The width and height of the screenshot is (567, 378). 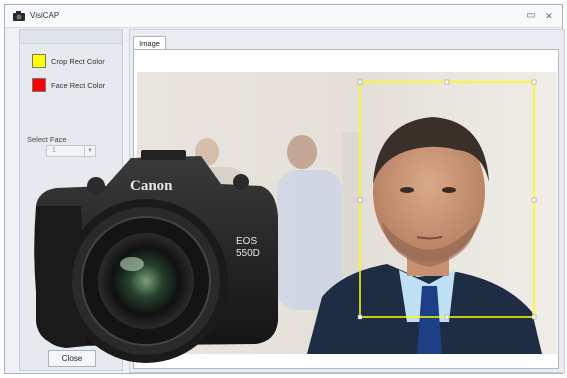 I want to click on face-rect-color-swatch, so click(x=39, y=85).